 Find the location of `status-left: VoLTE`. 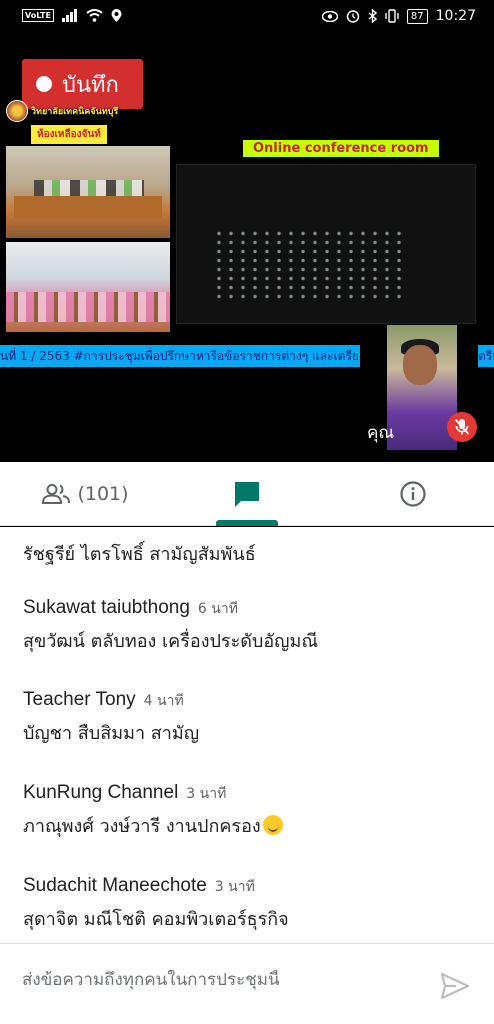

status-left: VoLTE is located at coordinates (72, 15).